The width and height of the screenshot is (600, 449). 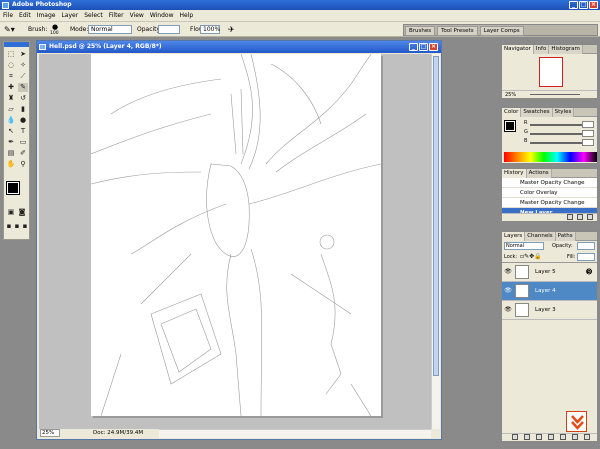 What do you see at coordinates (586, 246) in the screenshot?
I see `layer-opacity-input` at bounding box center [586, 246].